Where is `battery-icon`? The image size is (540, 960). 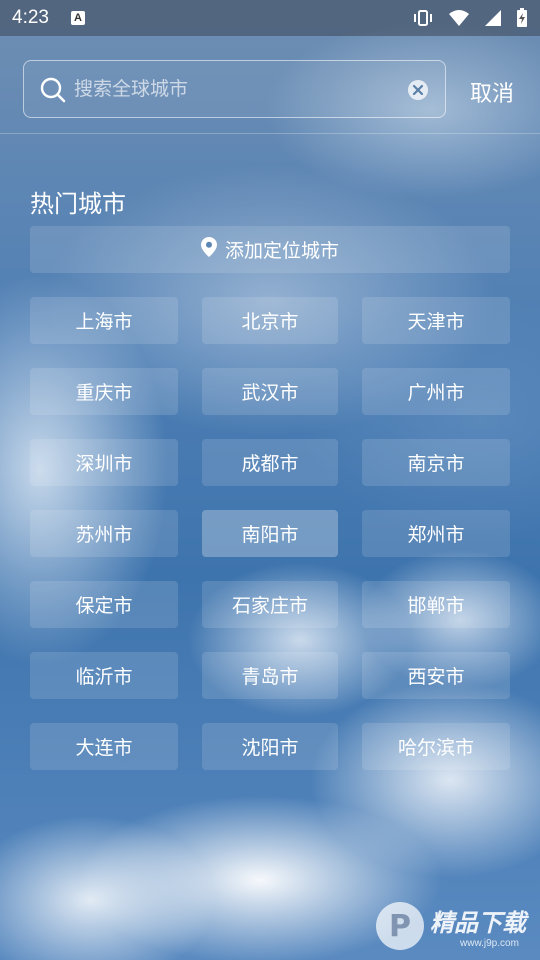
battery-icon is located at coordinates (522, 18).